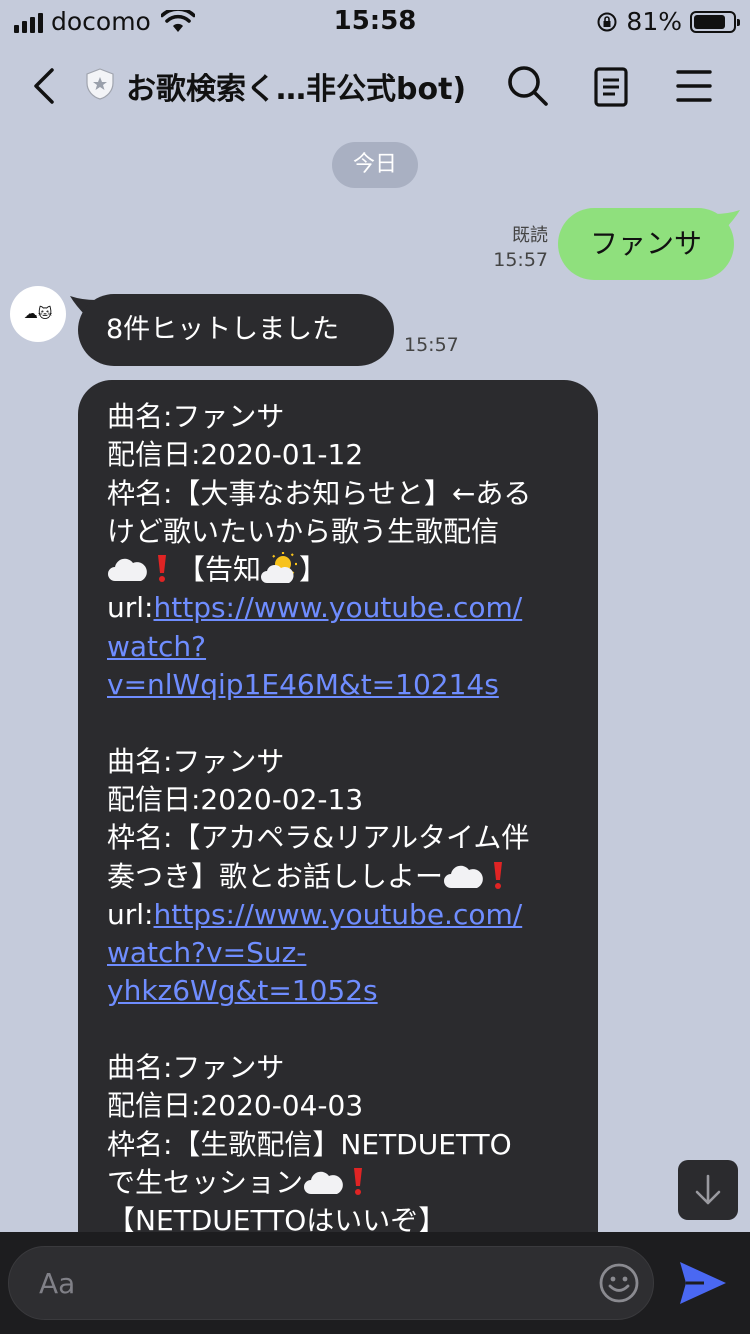 This screenshot has width=750, height=1334. What do you see at coordinates (520, 248) in the screenshot?
I see `sent-message-meta: 既読 15:57` at bounding box center [520, 248].